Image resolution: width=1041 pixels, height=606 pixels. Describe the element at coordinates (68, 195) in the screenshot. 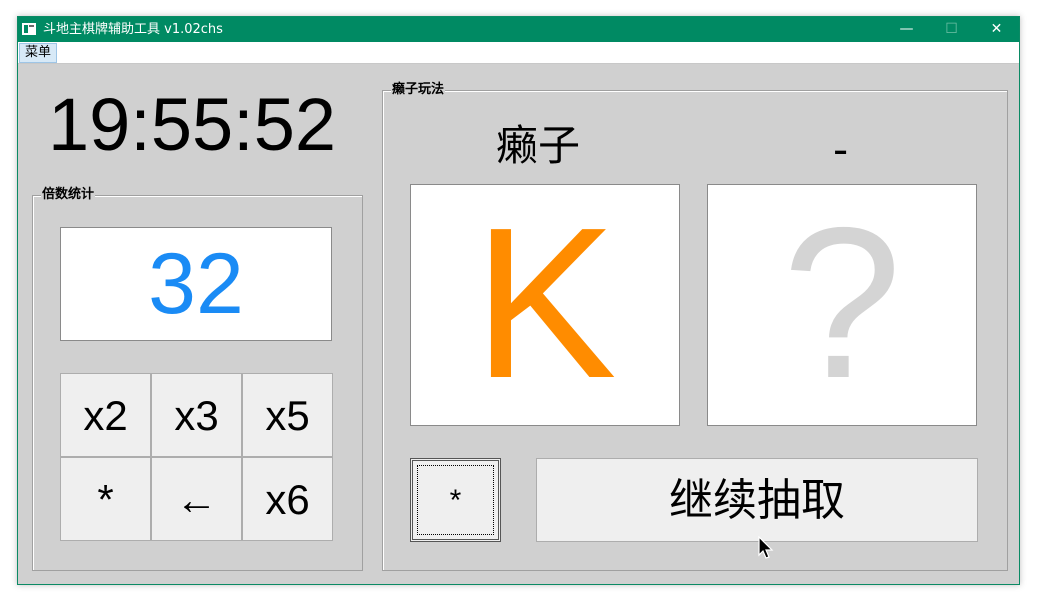

I see `multiplier-group-label: 倍数统计` at that location.